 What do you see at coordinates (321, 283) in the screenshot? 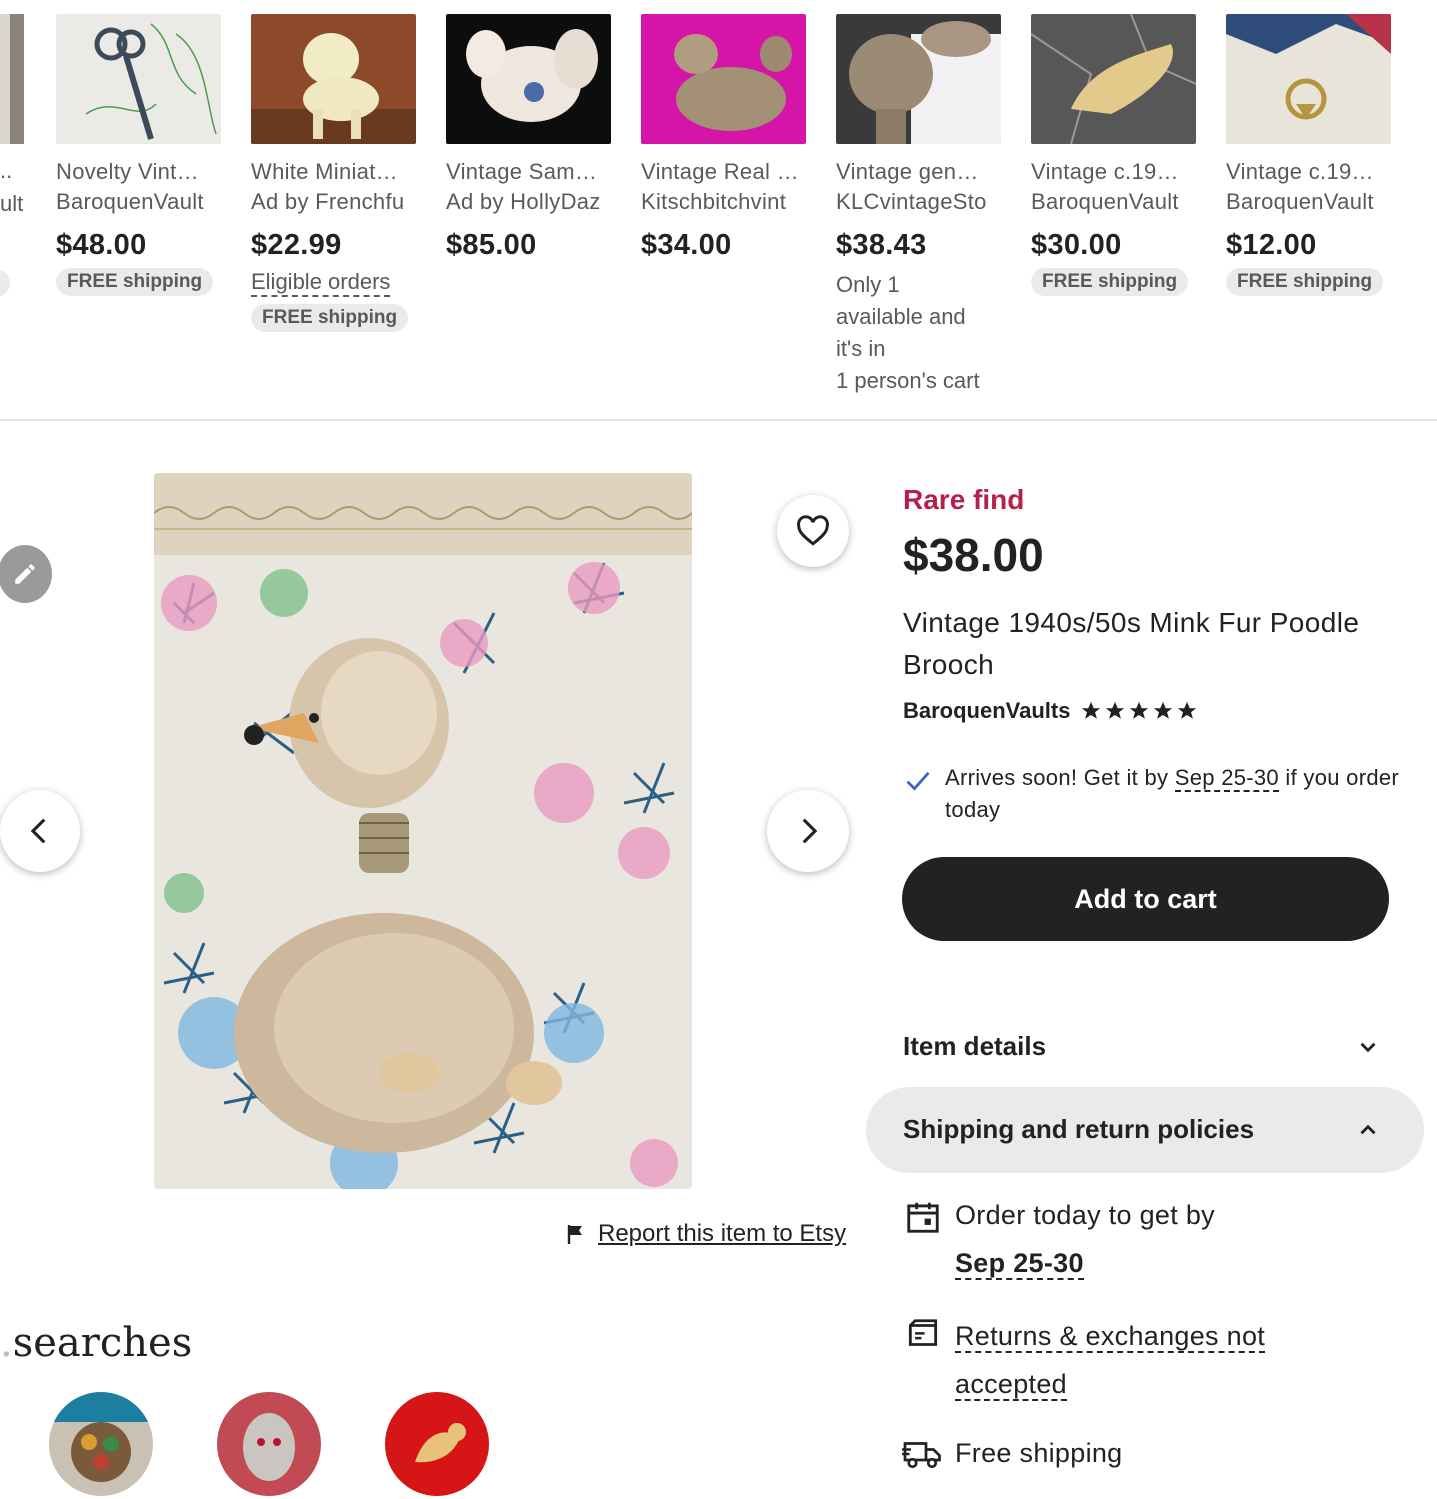
I see `eligible-orders-link: Eligible orders` at bounding box center [321, 283].